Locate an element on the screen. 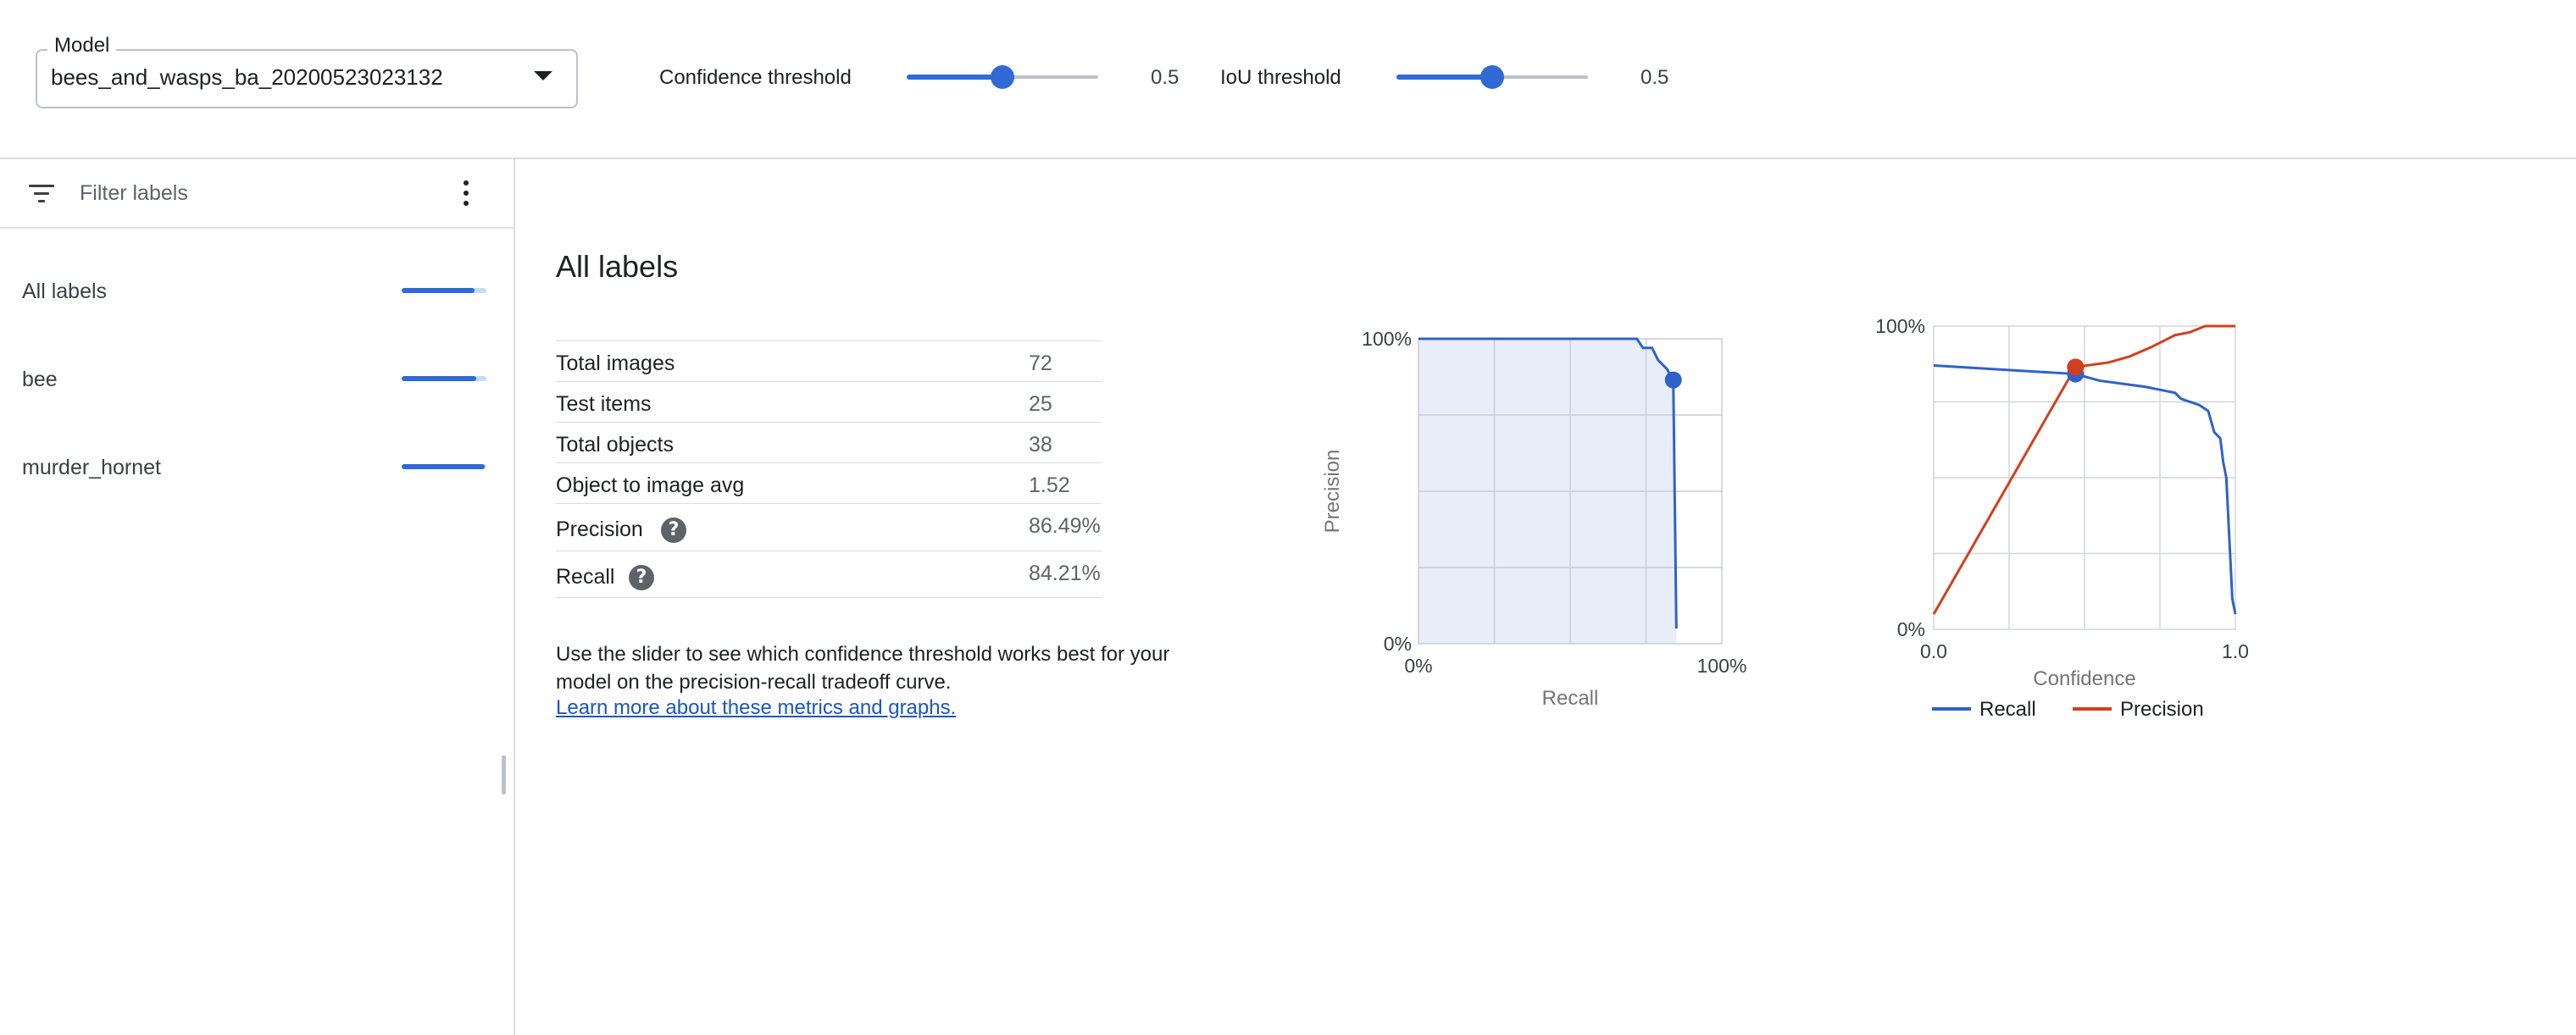 The width and height of the screenshot is (2576, 1035). precision-threshold-marker is located at coordinates (2076, 367).